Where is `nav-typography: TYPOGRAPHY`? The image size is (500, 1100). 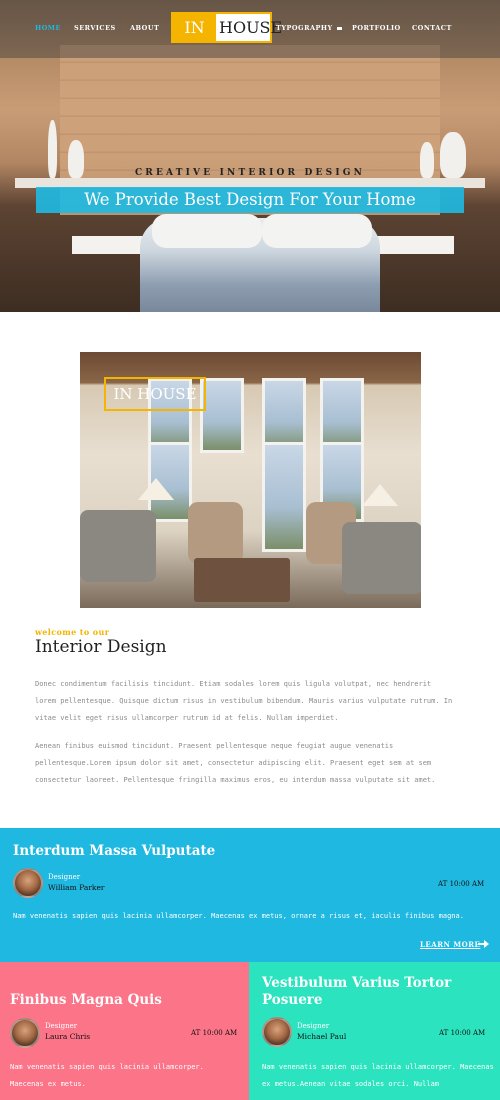 nav-typography: TYPOGRAPHY is located at coordinates (309, 28).